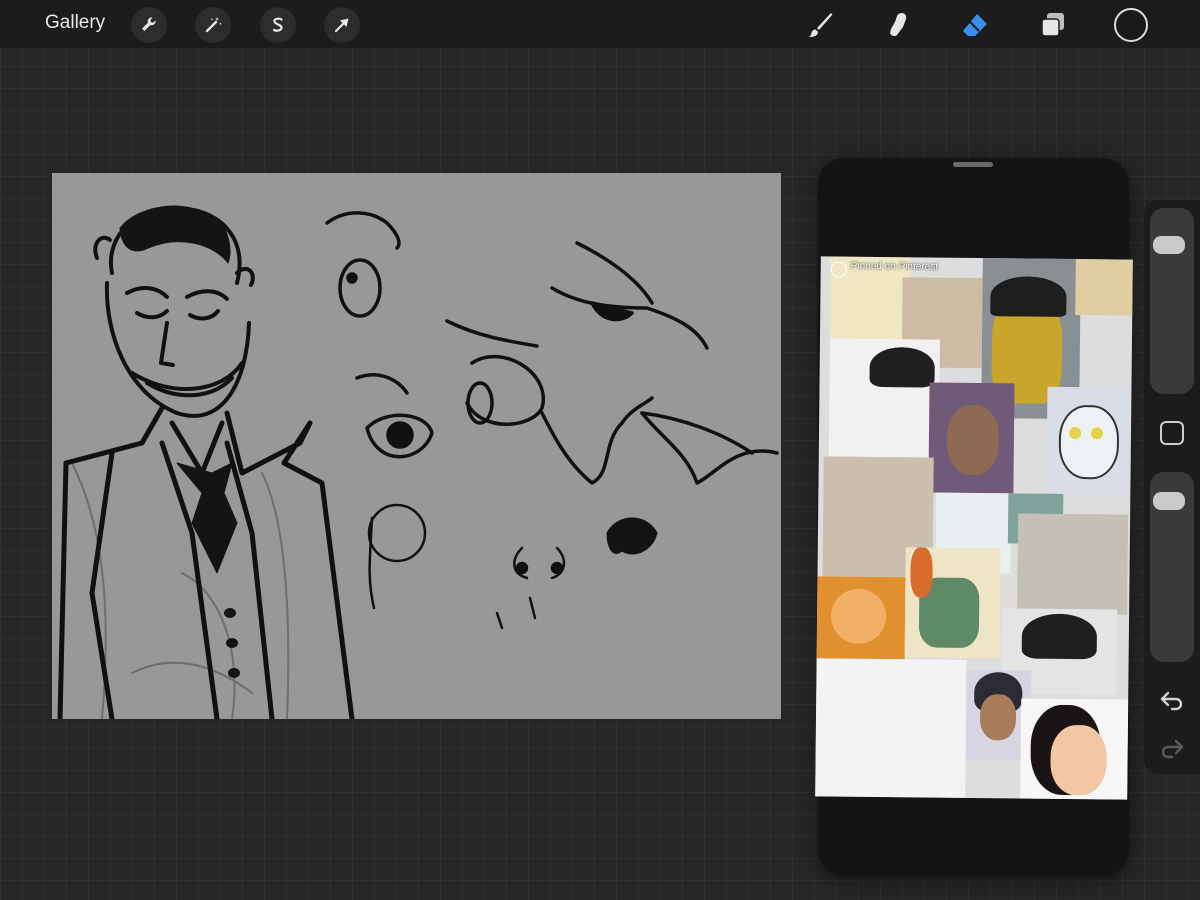  I want to click on selection-s-icon, so click(277, 24).